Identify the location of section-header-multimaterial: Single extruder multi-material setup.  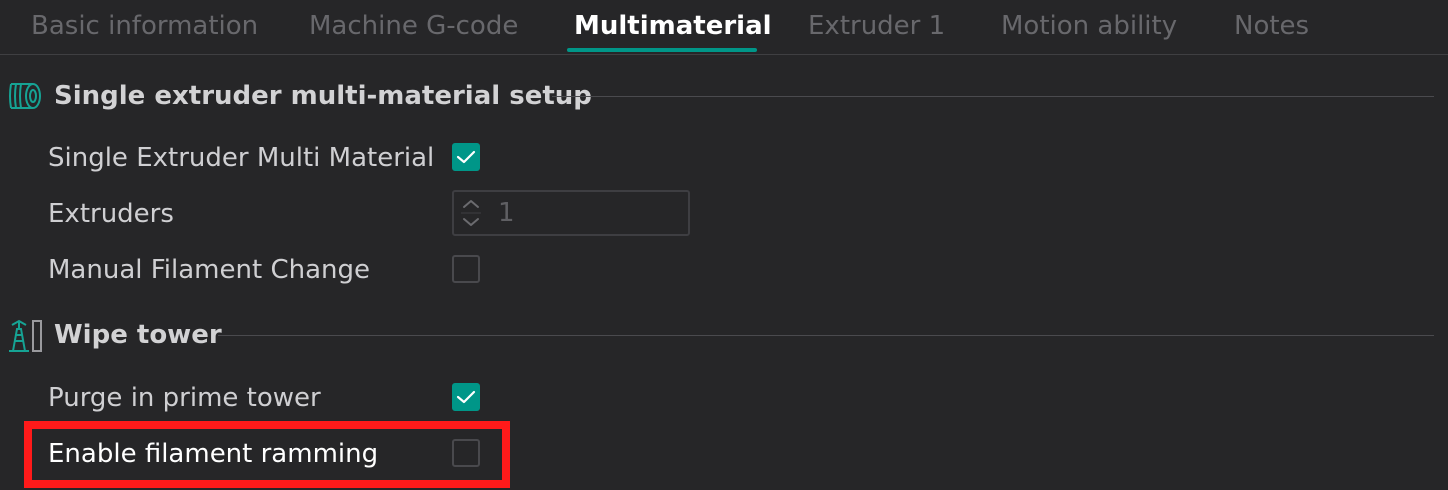
(724, 96).